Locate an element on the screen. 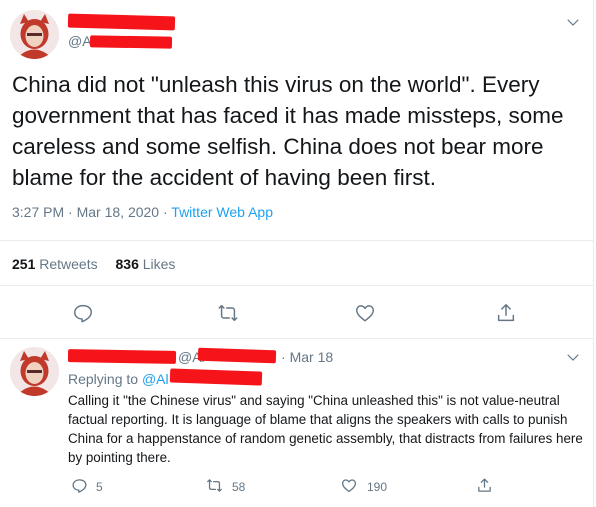 This screenshot has width=596, height=507. tweet-stats: 251 Retweets 836 Likes is located at coordinates (100, 264).